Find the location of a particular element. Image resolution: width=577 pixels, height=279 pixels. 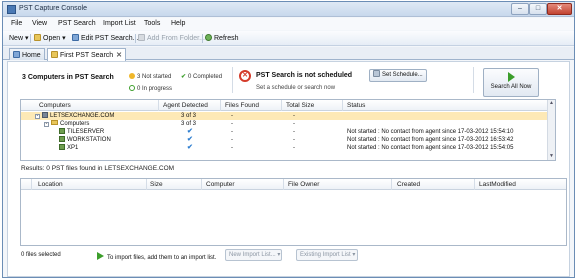

col-computers: Computers is located at coordinates (55, 105).